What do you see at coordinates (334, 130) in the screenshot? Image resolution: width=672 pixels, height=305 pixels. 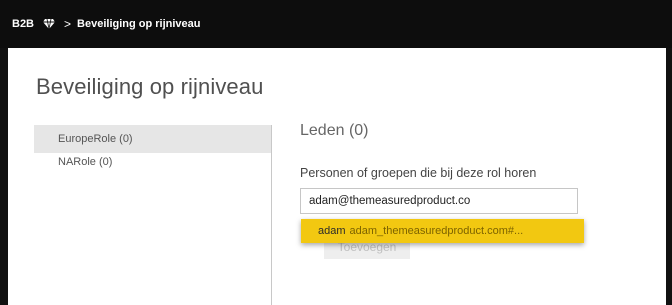 I see `members-title: Leden (0)` at bounding box center [334, 130].